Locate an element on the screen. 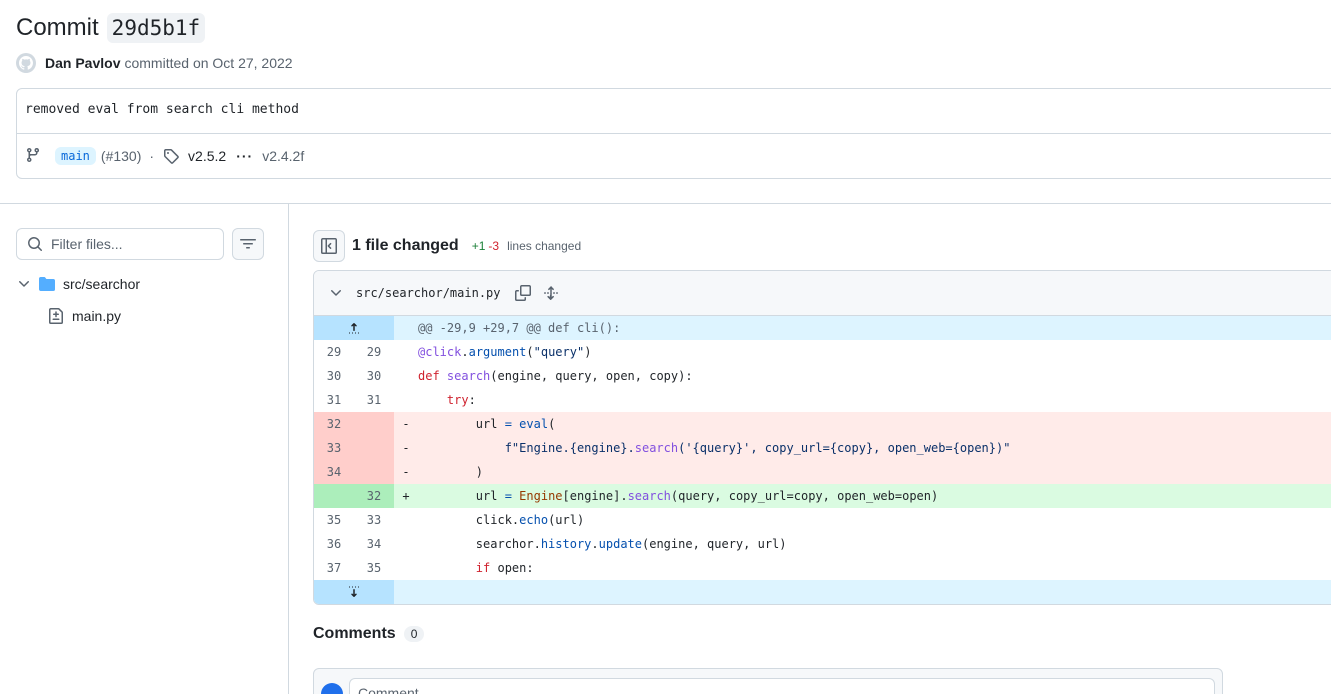 The height and width of the screenshot is (694, 1331). author-row: Dan Pavlov committed on Oct 27, 2022 is located at coordinates (154, 63).